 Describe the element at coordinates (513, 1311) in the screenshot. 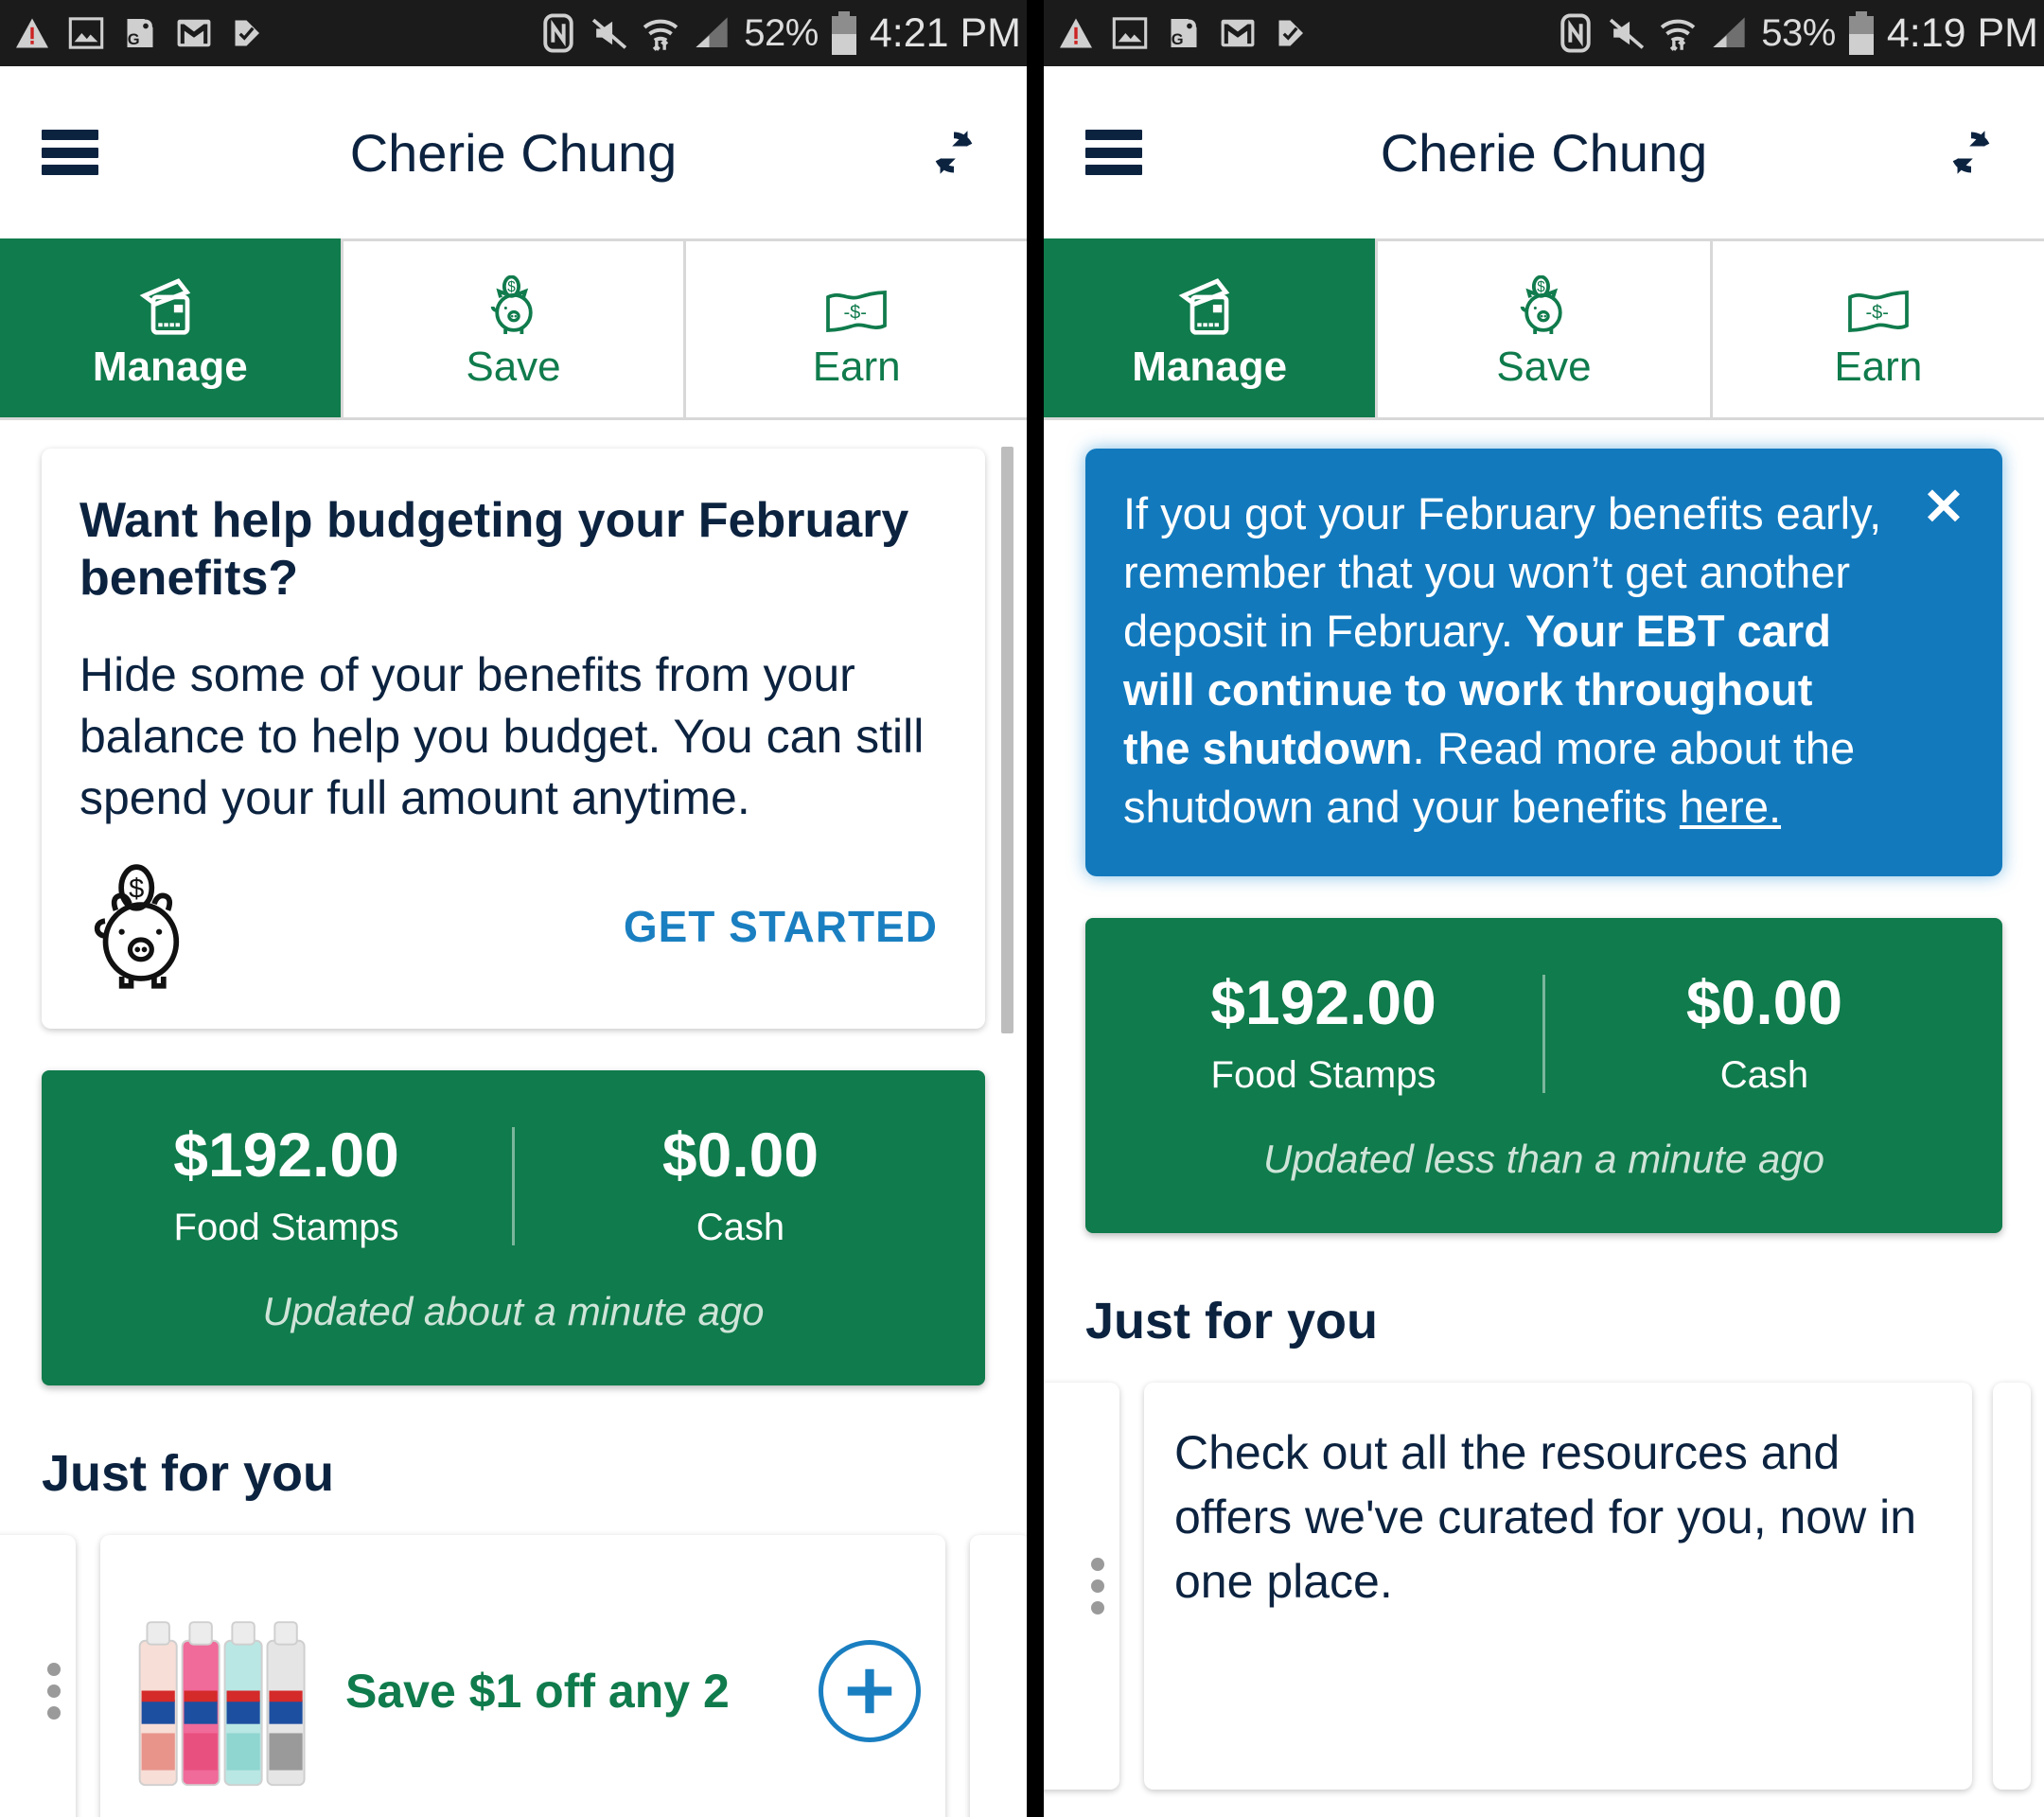

I see `balance-updated-text: Updated about a minute ago` at that location.